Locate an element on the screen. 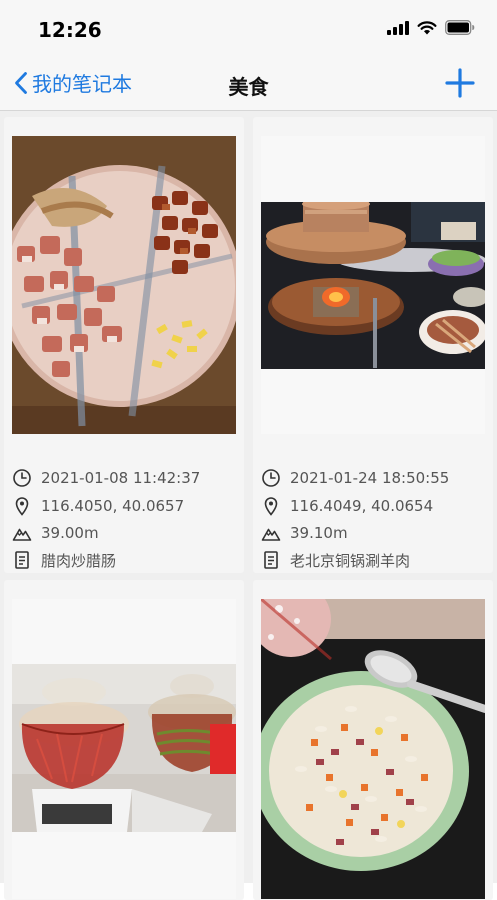  note-datetime: 2021-01-08 11:42:37 is located at coordinates (106, 478).